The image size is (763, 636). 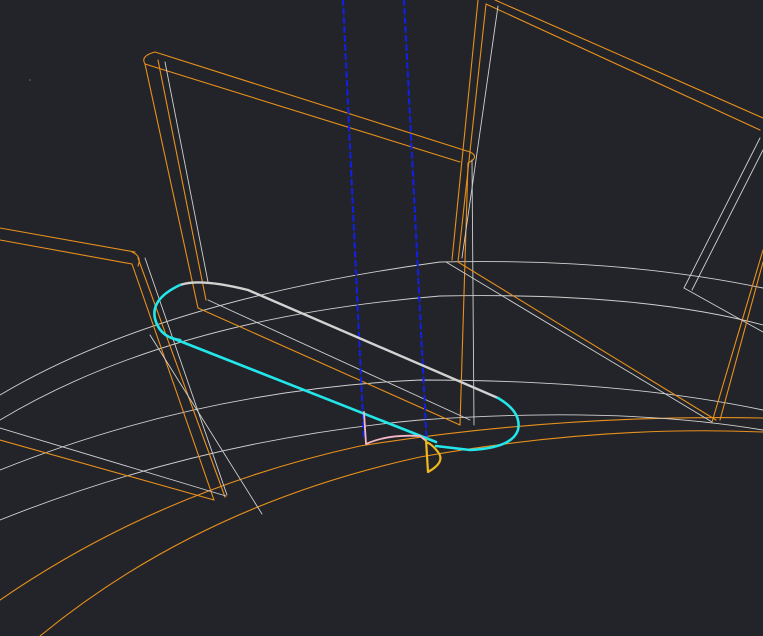 I want to click on blade-right-root, so click(x=579, y=342).